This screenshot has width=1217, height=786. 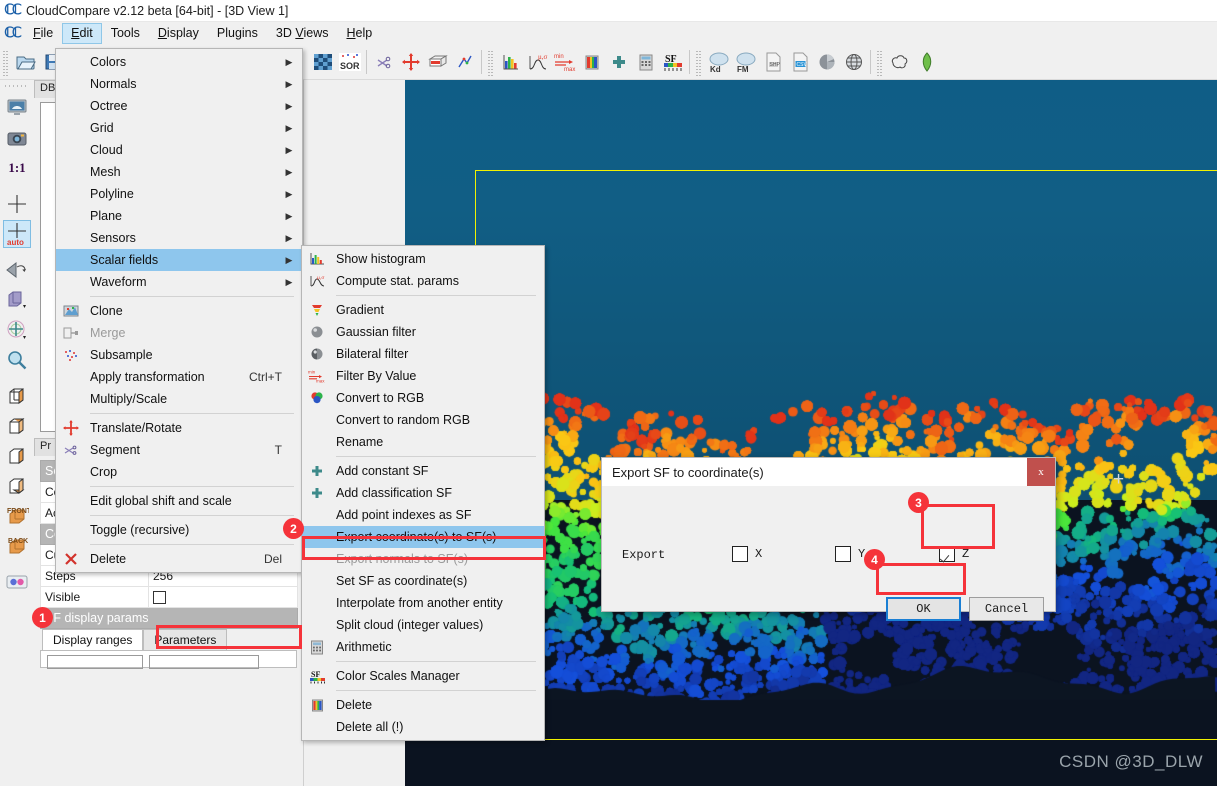 I want to click on zoom-1-1-icon: 1:1, so click(x=17, y=168).